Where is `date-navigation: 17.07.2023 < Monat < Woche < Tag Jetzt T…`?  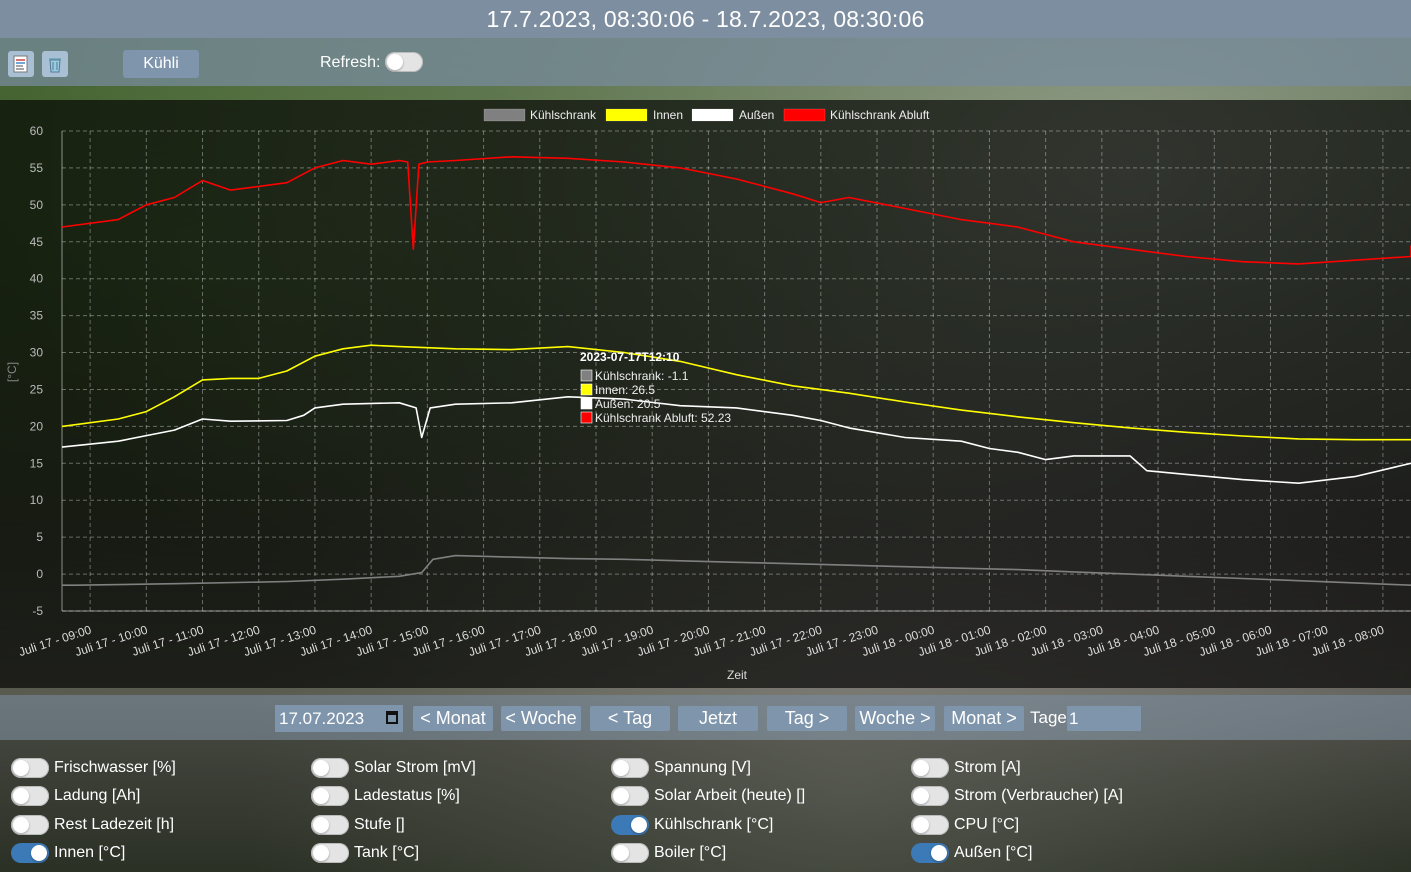
date-navigation: 17.07.2023 < Monat < Woche < Tag Jetzt T… is located at coordinates (705, 717).